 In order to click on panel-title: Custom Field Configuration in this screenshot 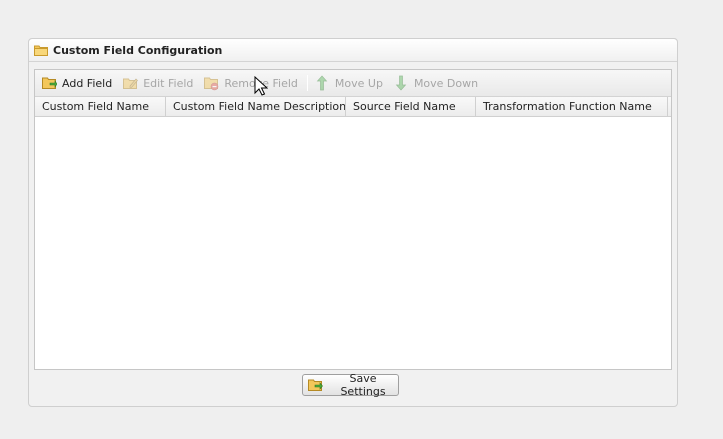, I will do `click(138, 50)`.